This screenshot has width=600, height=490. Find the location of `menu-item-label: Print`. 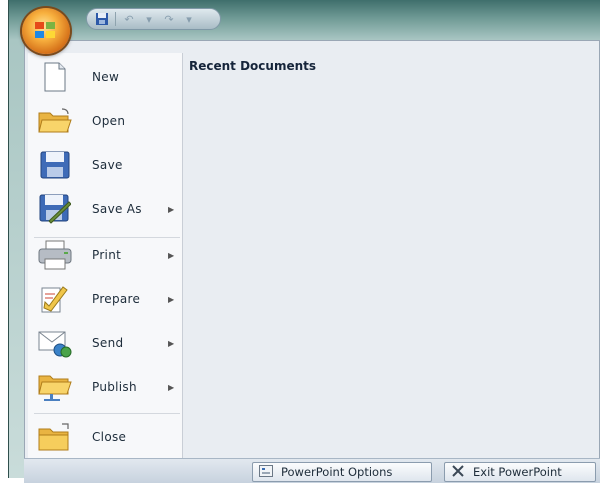

menu-item-label: Print is located at coordinates (107, 255).